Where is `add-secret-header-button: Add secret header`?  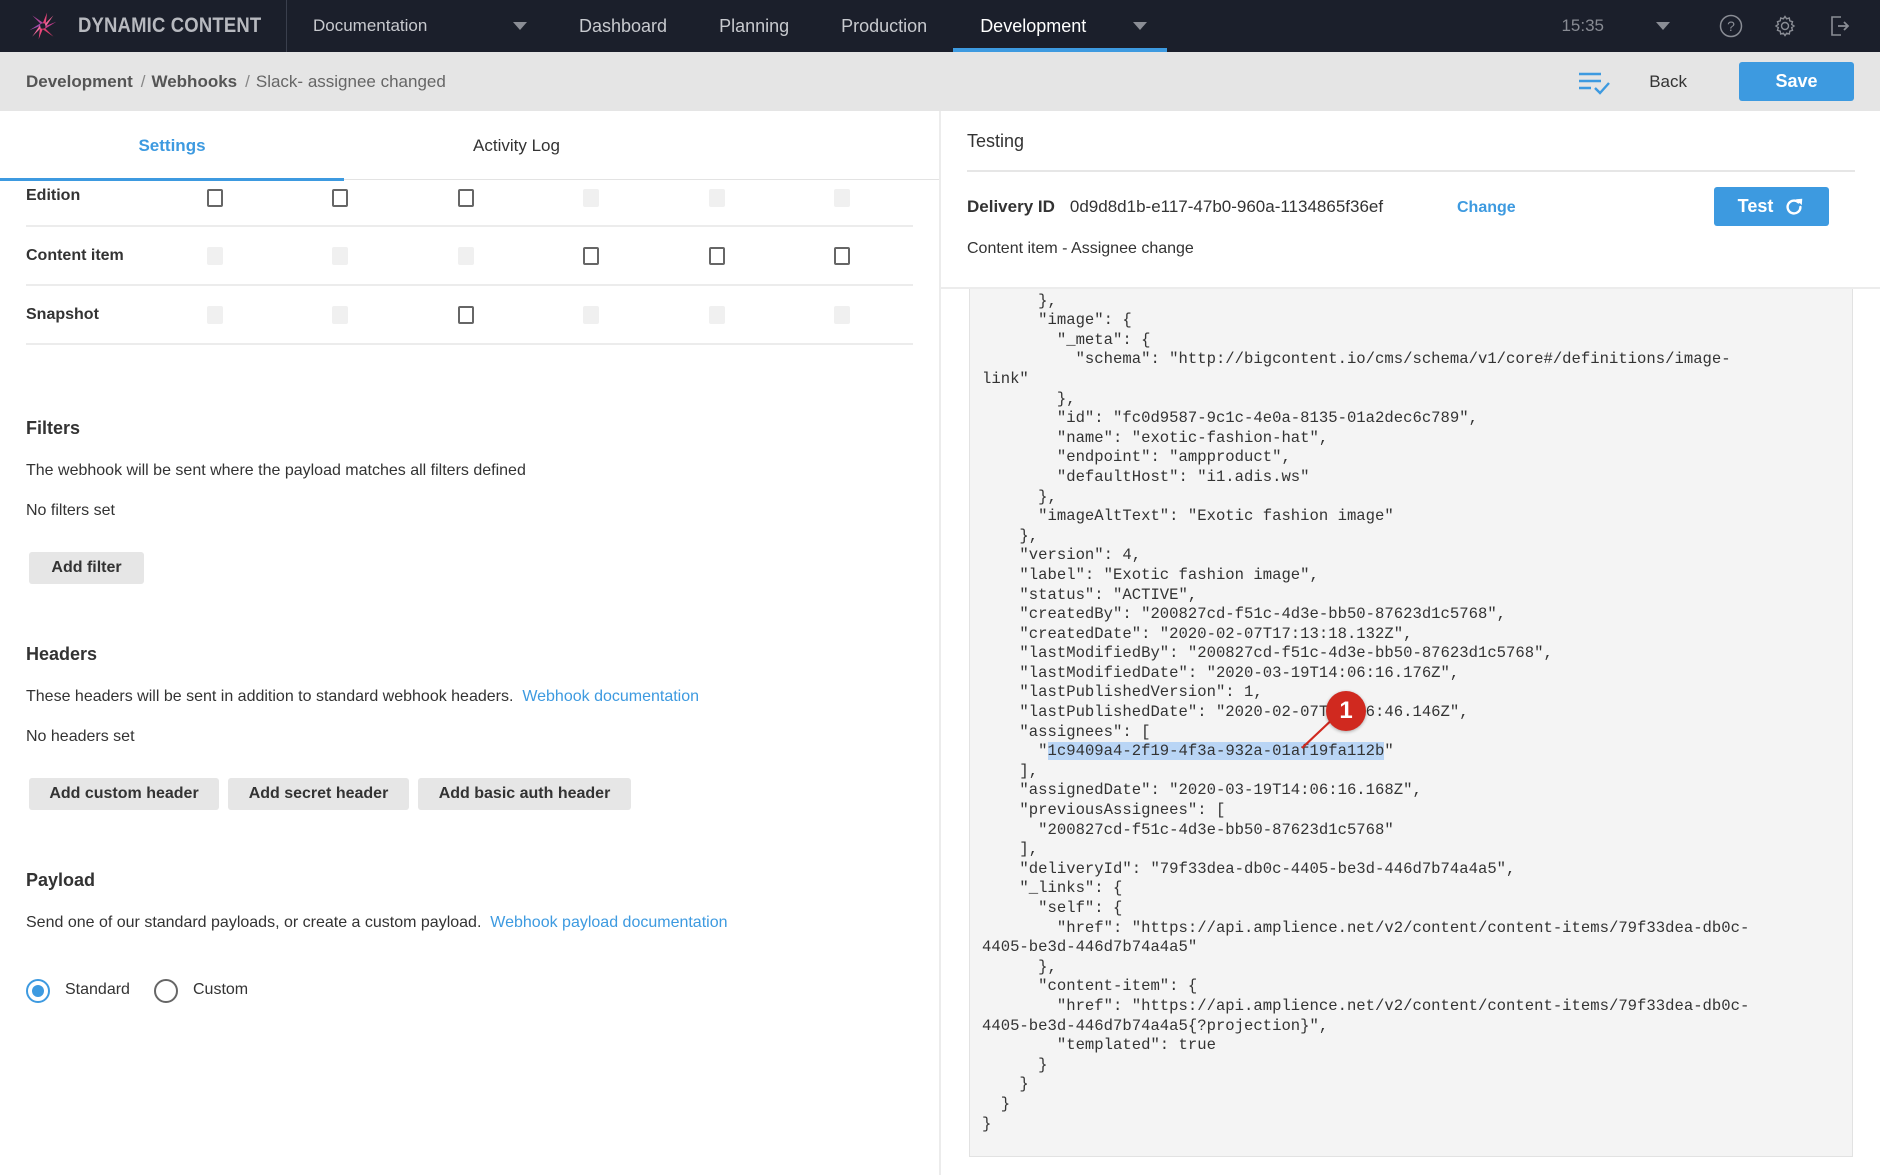
add-secret-header-button: Add secret header is located at coordinates (318, 794).